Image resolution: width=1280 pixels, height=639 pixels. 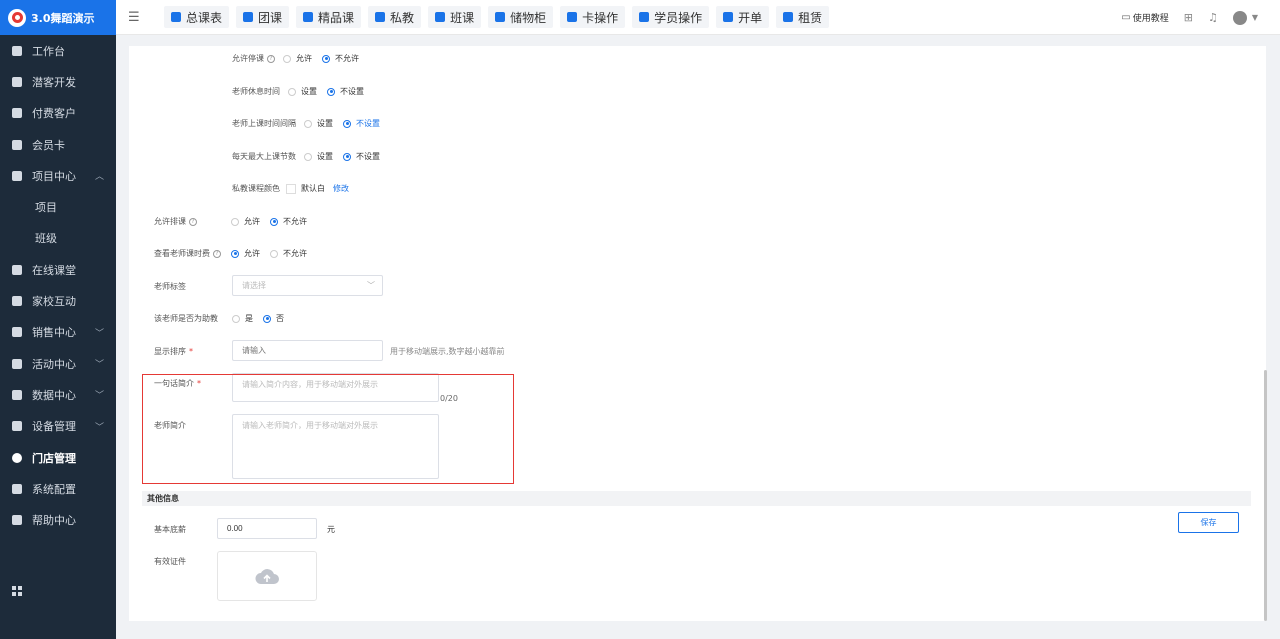 I want to click on sidebar-item-workbench: 工作台, so click(x=58, y=50).